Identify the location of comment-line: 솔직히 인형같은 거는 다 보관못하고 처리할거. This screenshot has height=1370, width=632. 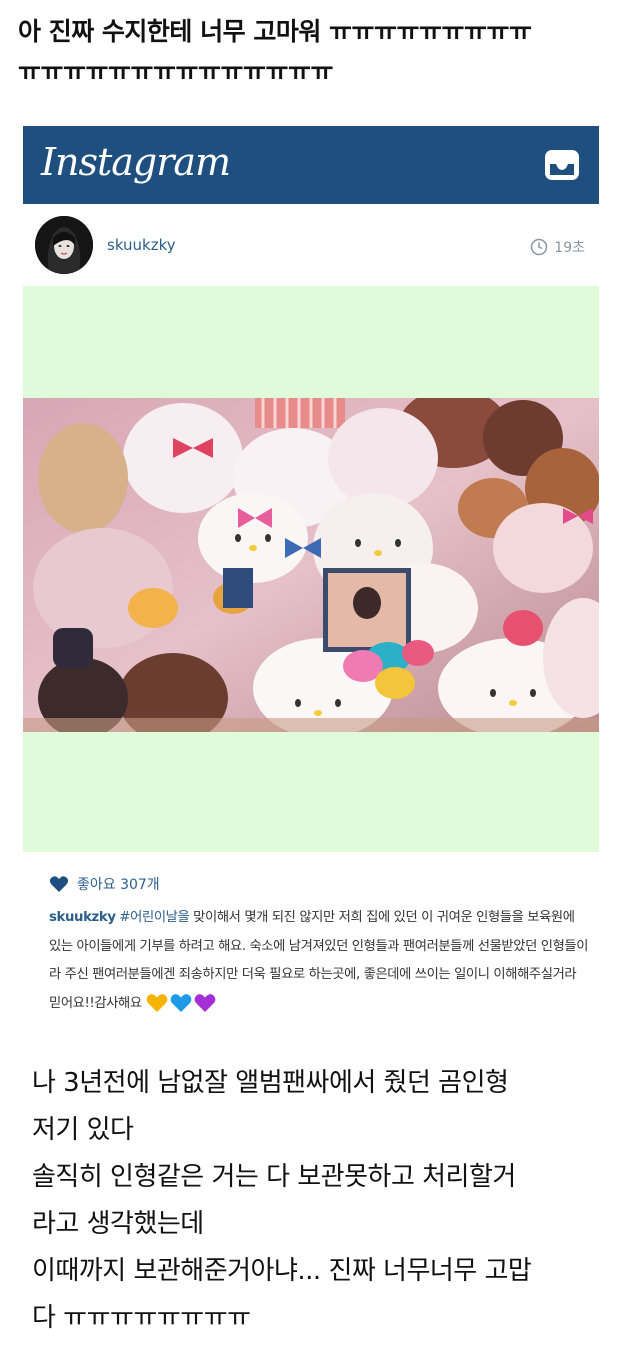
(274, 1177).